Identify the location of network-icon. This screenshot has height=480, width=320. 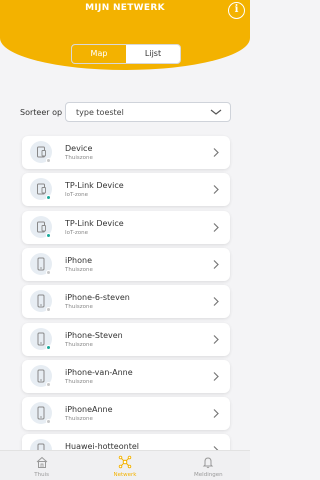
(125, 462).